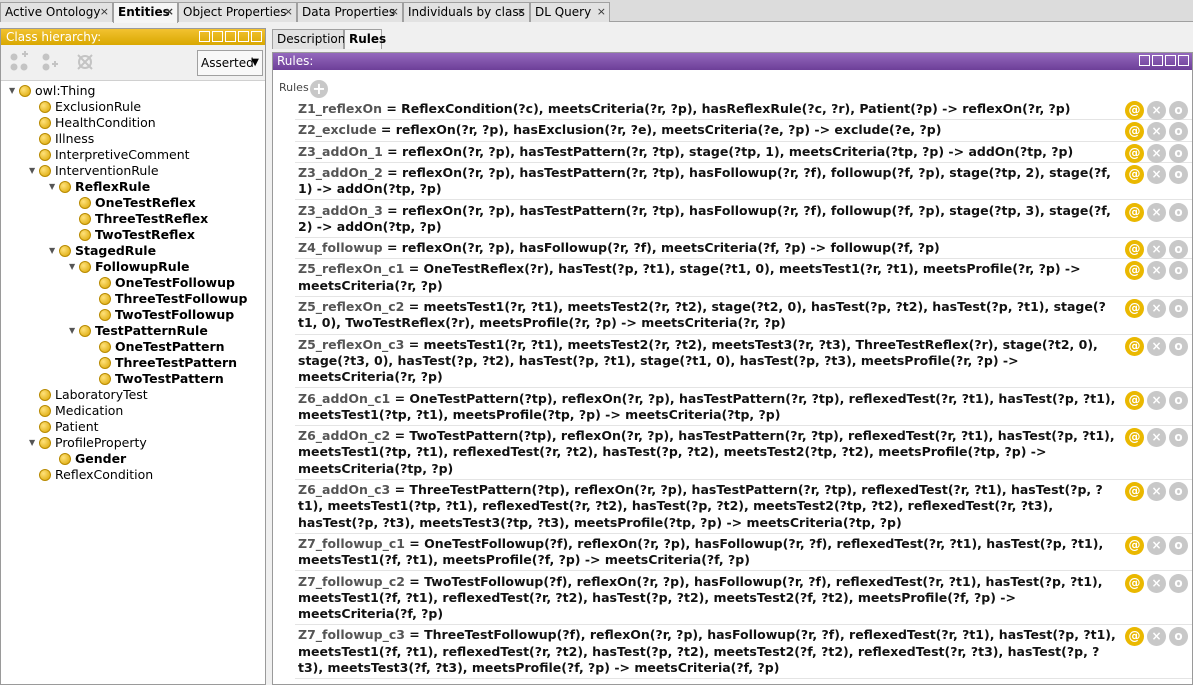 The height and width of the screenshot is (685, 1193). What do you see at coordinates (49, 63) in the screenshot?
I see `add-sibling-icon` at bounding box center [49, 63].